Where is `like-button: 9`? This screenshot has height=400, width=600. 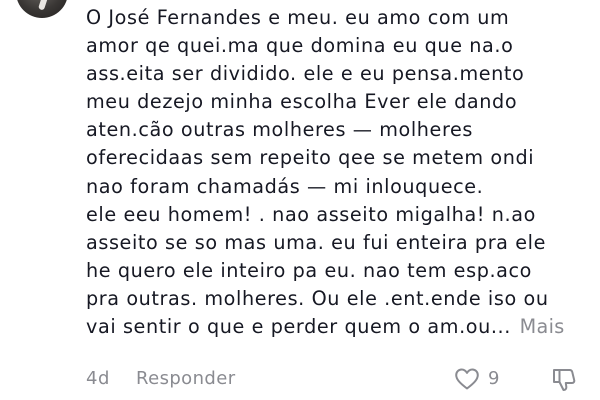 like-button: 9 is located at coordinates (476, 379).